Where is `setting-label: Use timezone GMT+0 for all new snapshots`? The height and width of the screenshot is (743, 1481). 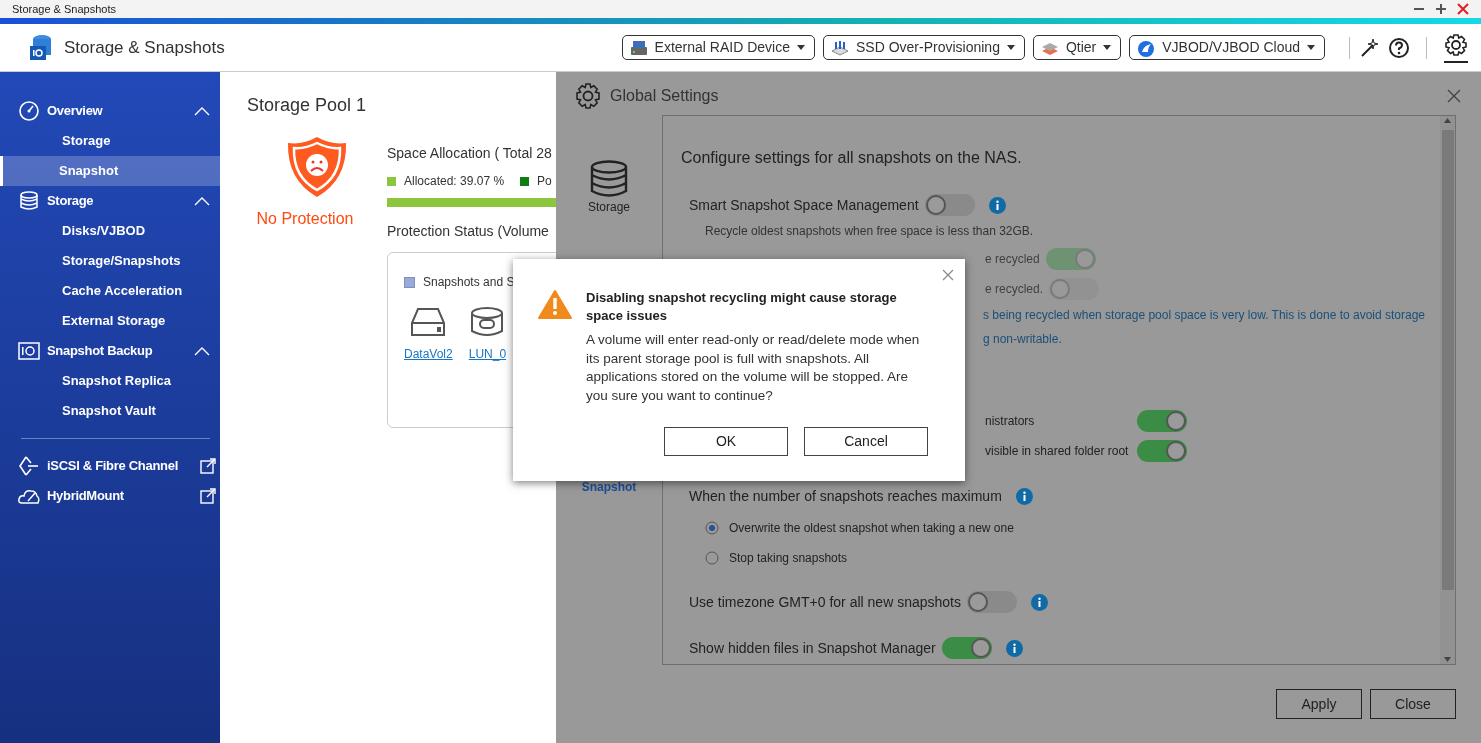 setting-label: Use timezone GMT+0 for all new snapshots is located at coordinates (825, 602).